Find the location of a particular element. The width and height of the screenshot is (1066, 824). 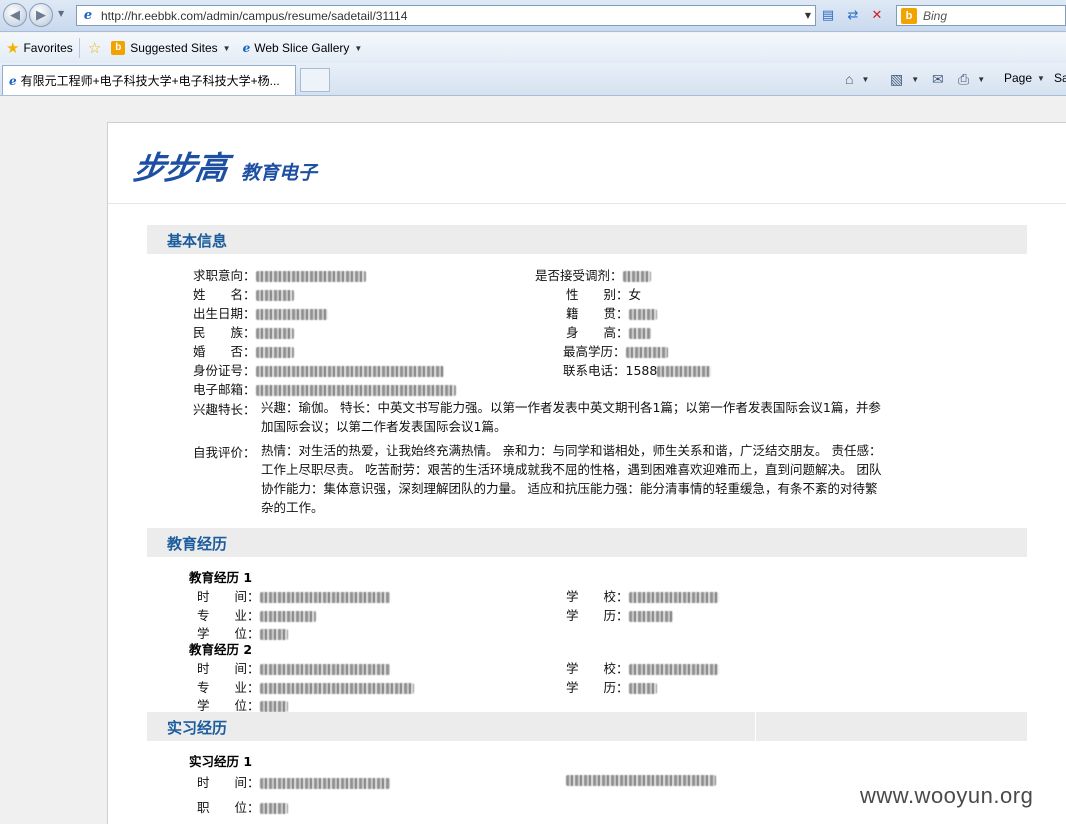

edu-2-edu-level: 学 历： is located at coordinates (611, 686).